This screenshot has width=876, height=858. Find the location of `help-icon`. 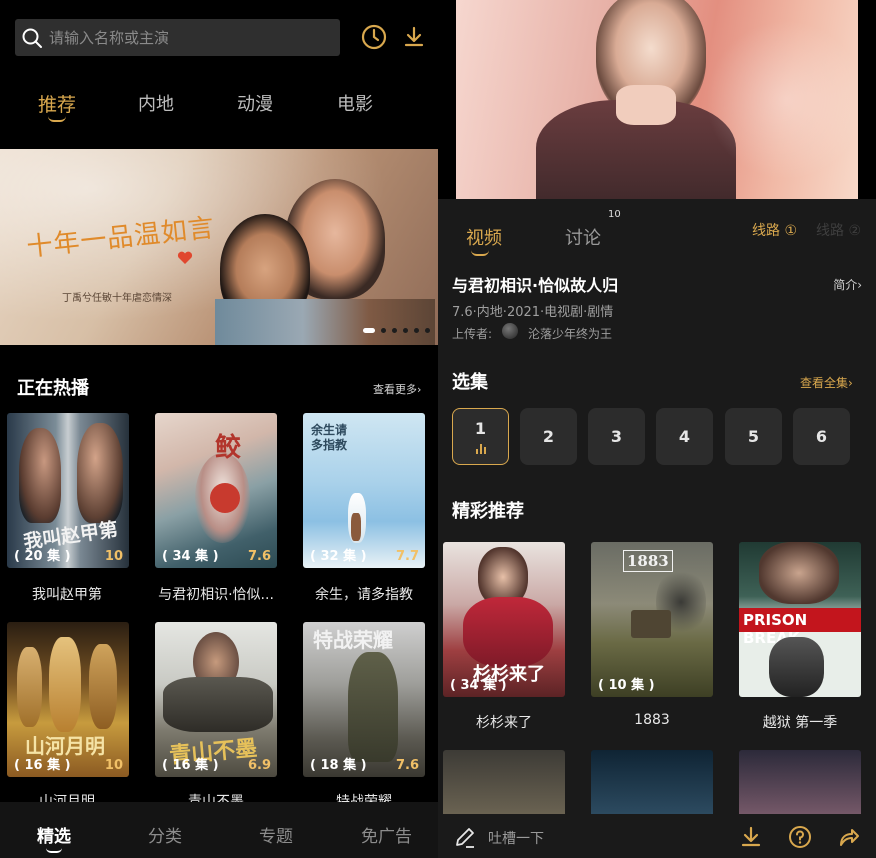

help-icon is located at coordinates (800, 837).